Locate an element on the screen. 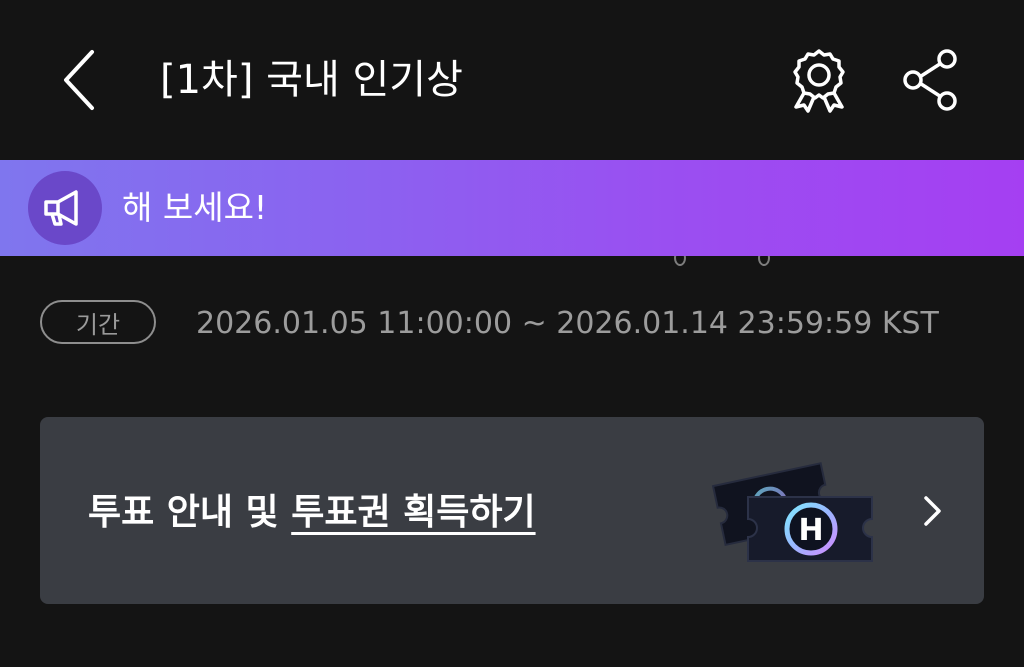 Image resolution: width=1024 pixels, height=667 pixels. award-button is located at coordinates (819, 82).